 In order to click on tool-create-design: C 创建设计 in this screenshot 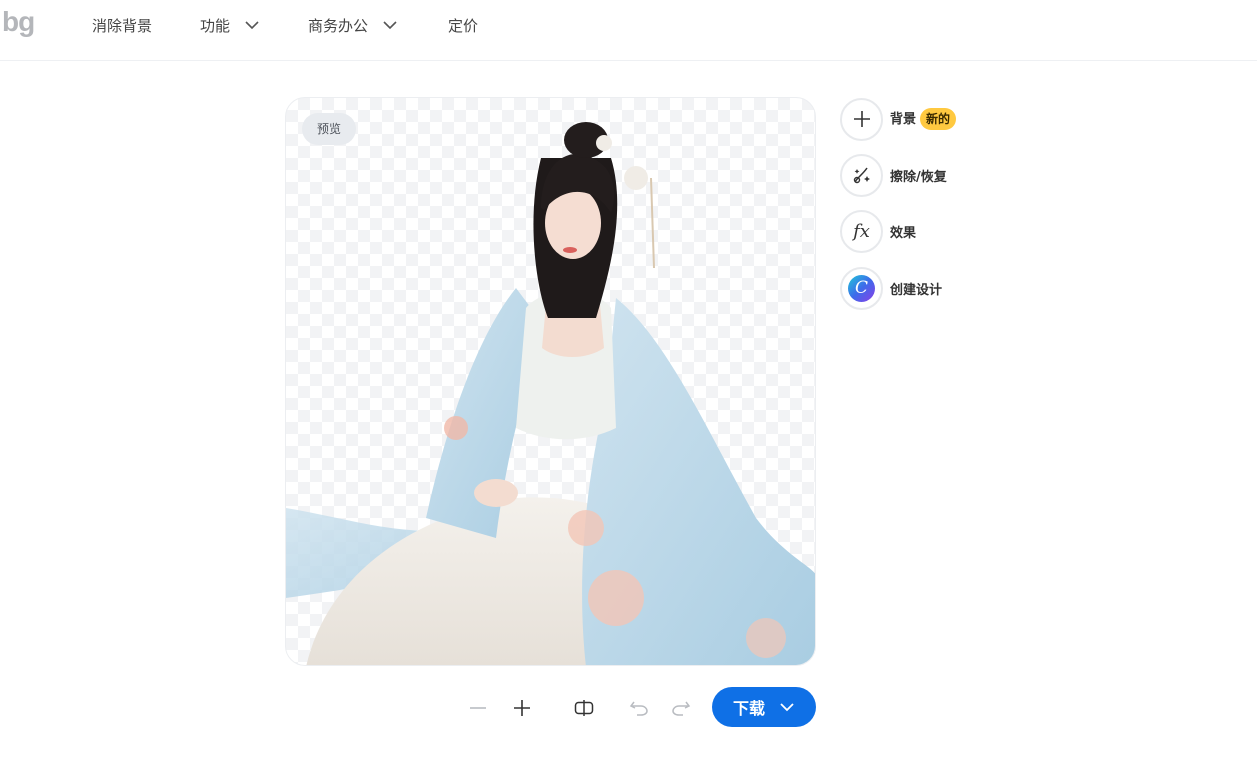, I will do `click(891, 288)`.